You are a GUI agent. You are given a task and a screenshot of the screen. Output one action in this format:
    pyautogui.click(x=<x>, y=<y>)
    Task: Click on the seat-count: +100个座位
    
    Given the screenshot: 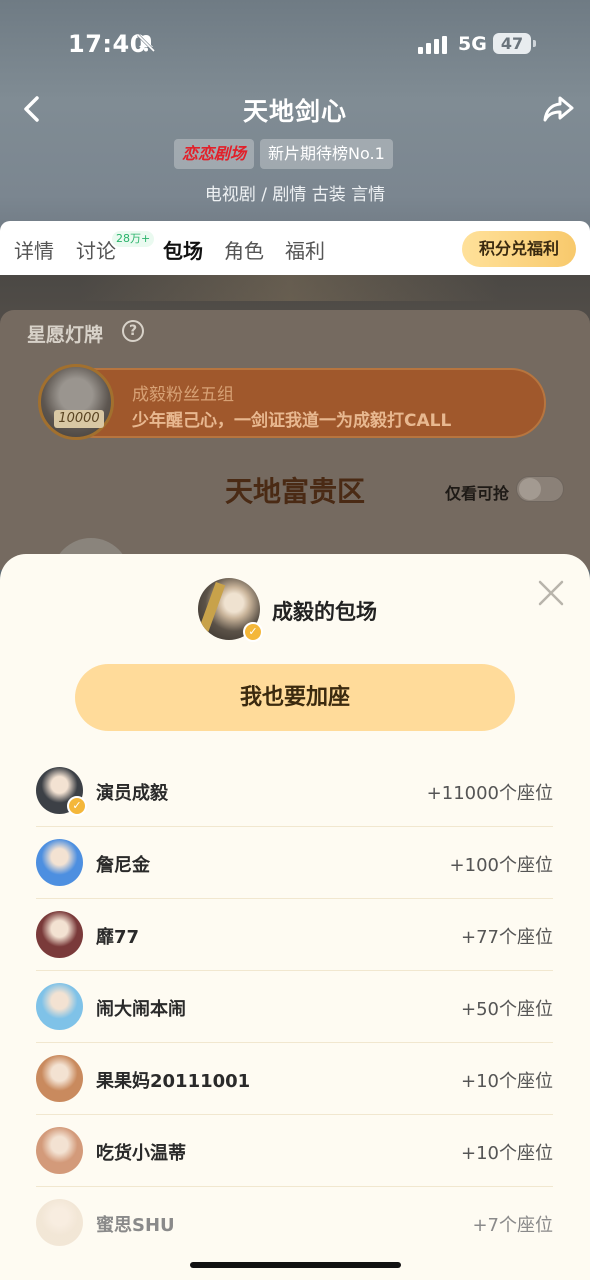 What is the action you would take?
    pyautogui.click(x=501, y=865)
    